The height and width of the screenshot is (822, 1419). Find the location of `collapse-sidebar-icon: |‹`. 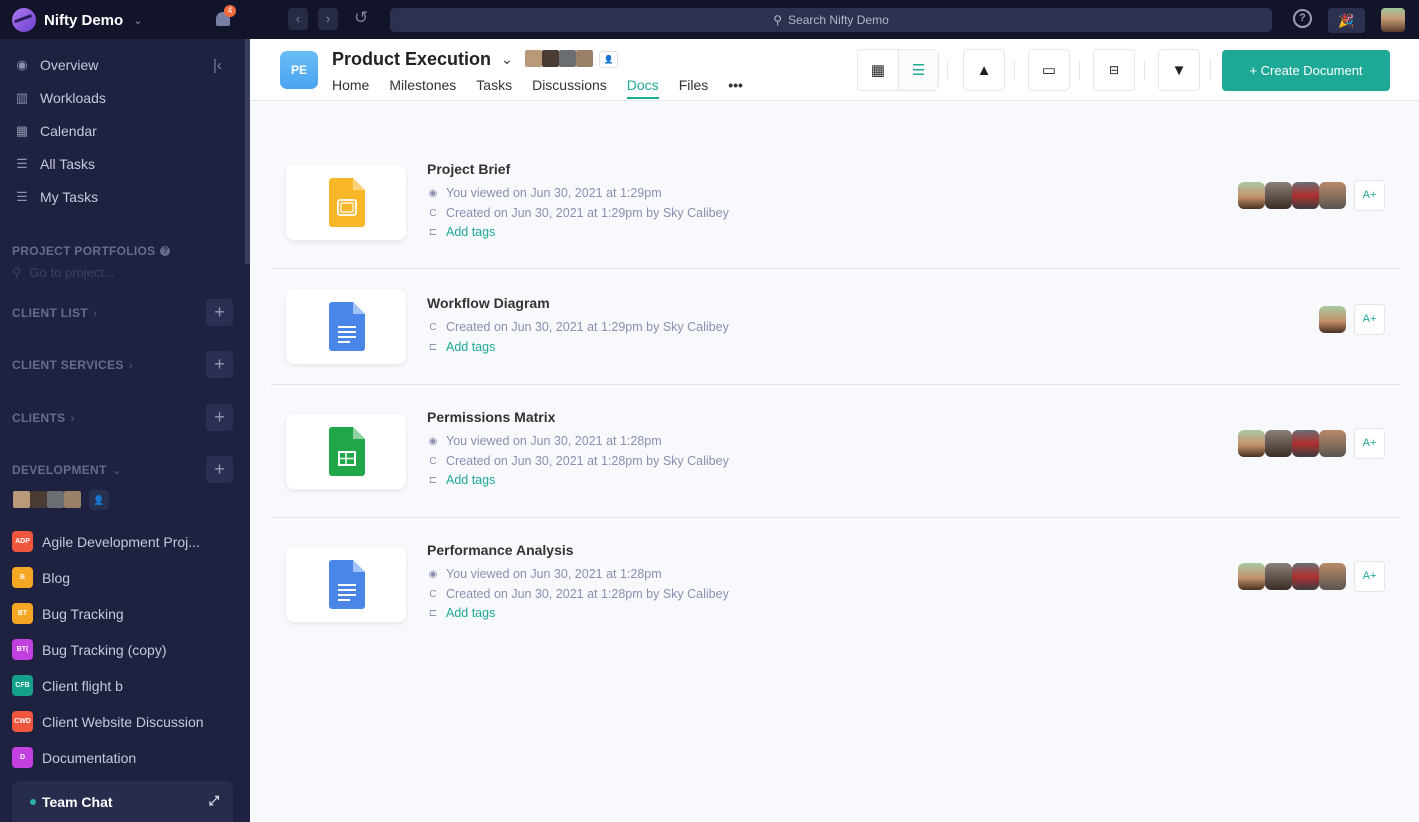

collapse-sidebar-icon: |‹ is located at coordinates (217, 65).